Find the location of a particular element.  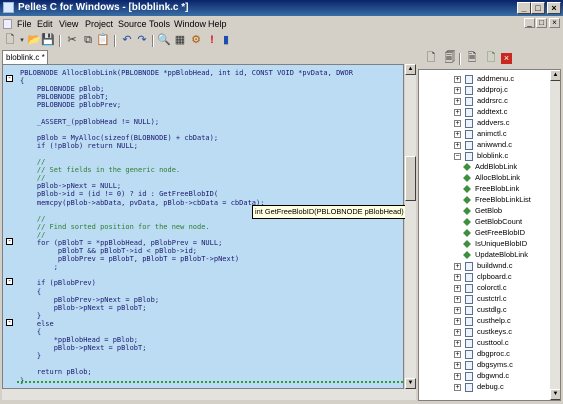

tree-file-item: + aniwwnd.c is located at coordinates (483, 144).